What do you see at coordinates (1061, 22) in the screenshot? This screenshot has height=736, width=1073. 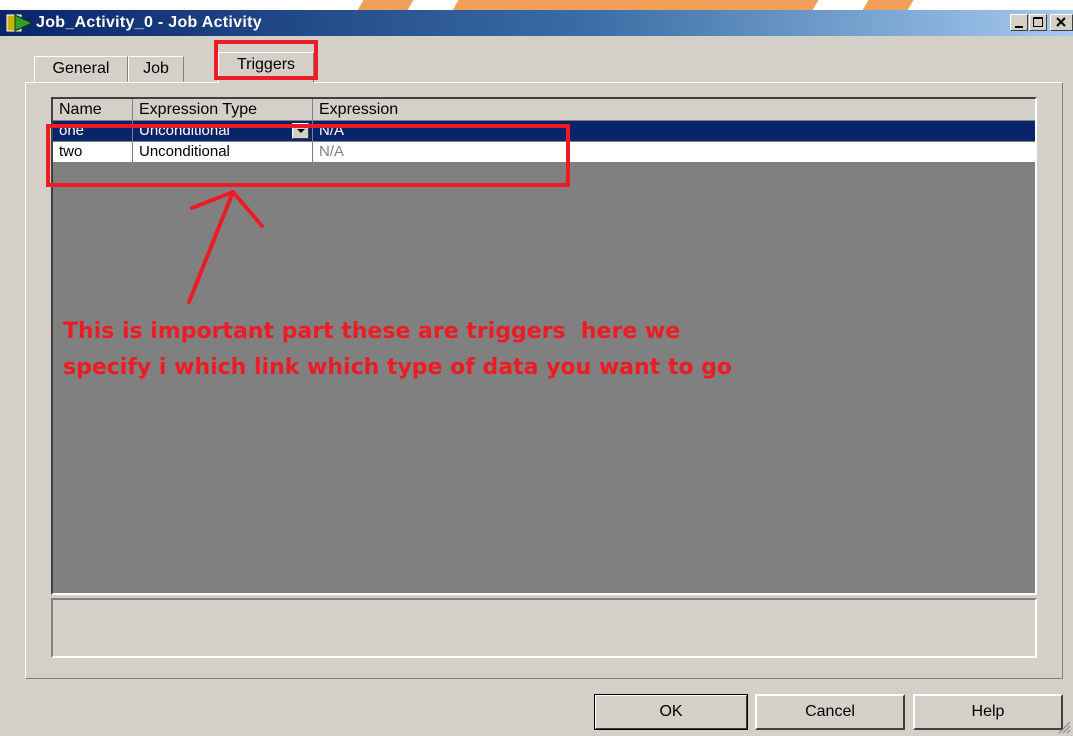 I see `close-icon` at bounding box center [1061, 22].